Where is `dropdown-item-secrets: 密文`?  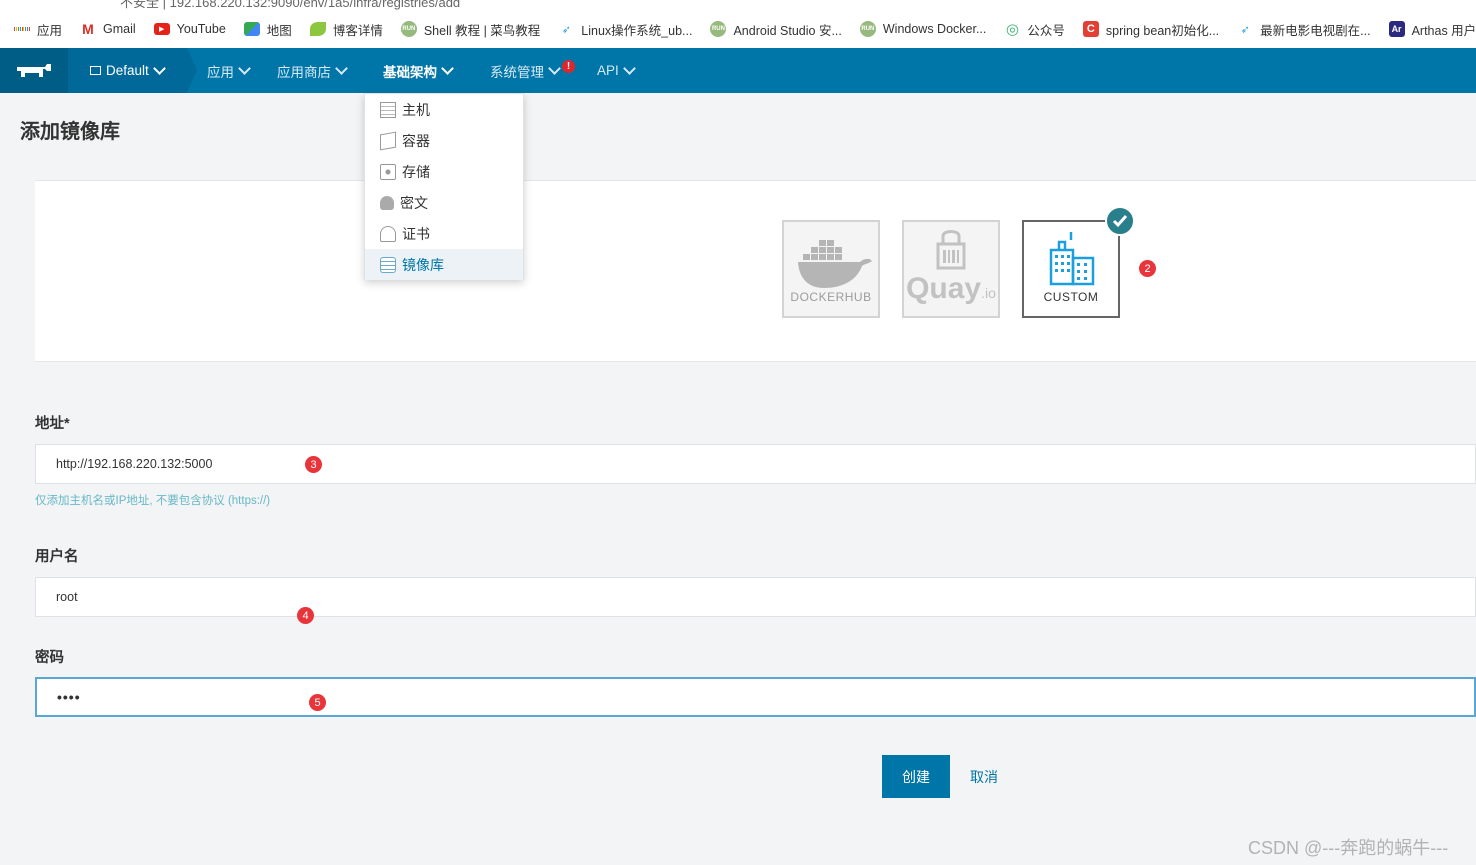
dropdown-item-secrets: 密文 is located at coordinates (444, 202).